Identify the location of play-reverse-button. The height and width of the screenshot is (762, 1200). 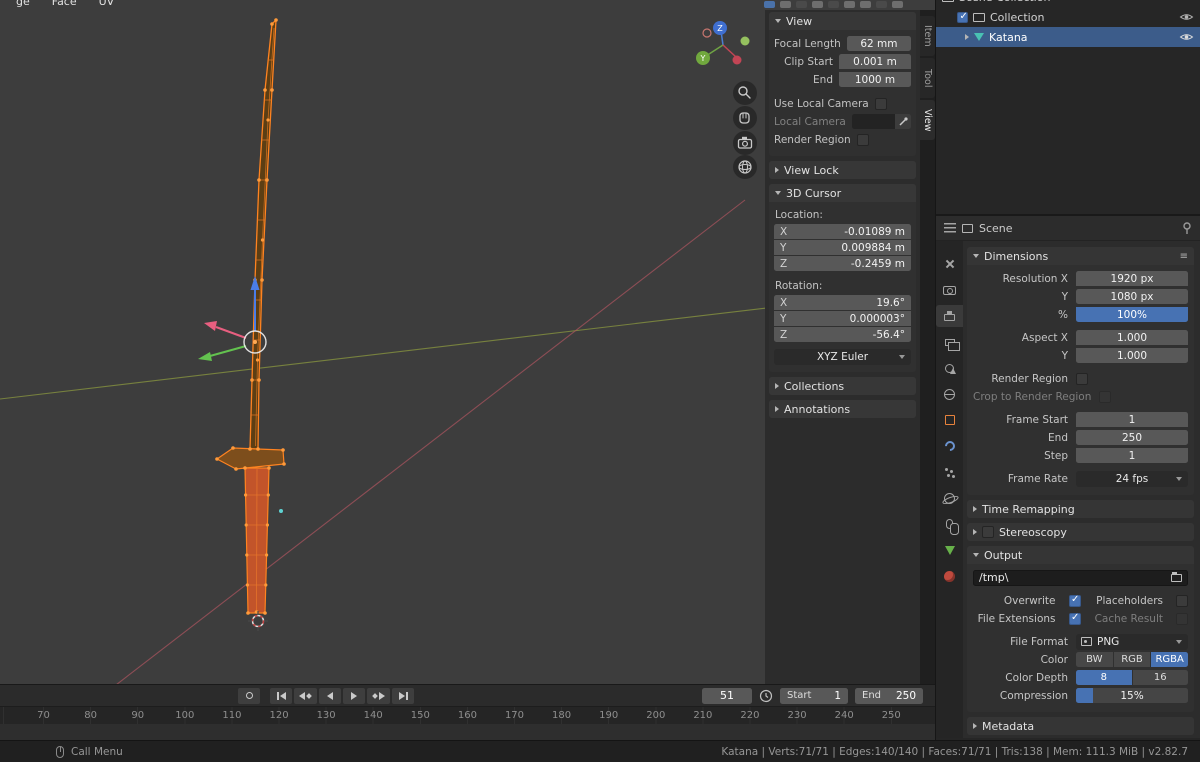
(330, 695).